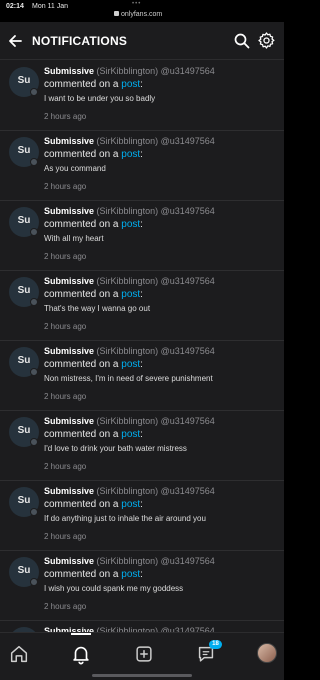 The height and width of the screenshot is (680, 320). What do you see at coordinates (81, 654) in the screenshot?
I see `bell-icon` at bounding box center [81, 654].